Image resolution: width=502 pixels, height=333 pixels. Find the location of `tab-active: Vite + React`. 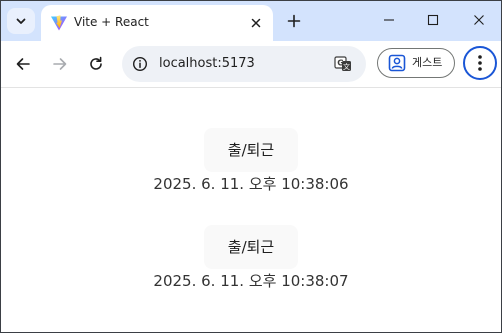

tab-active: Vite + React is located at coordinates (157, 23).